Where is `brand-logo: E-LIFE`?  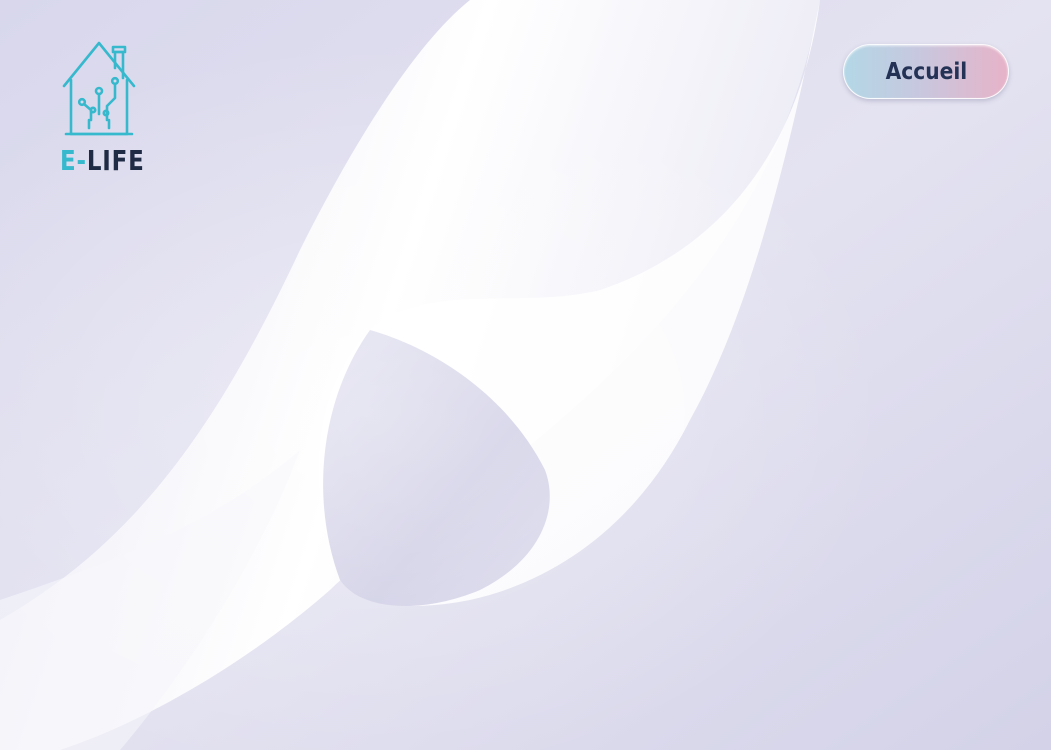
brand-logo: E-LIFE is located at coordinates (101, 108).